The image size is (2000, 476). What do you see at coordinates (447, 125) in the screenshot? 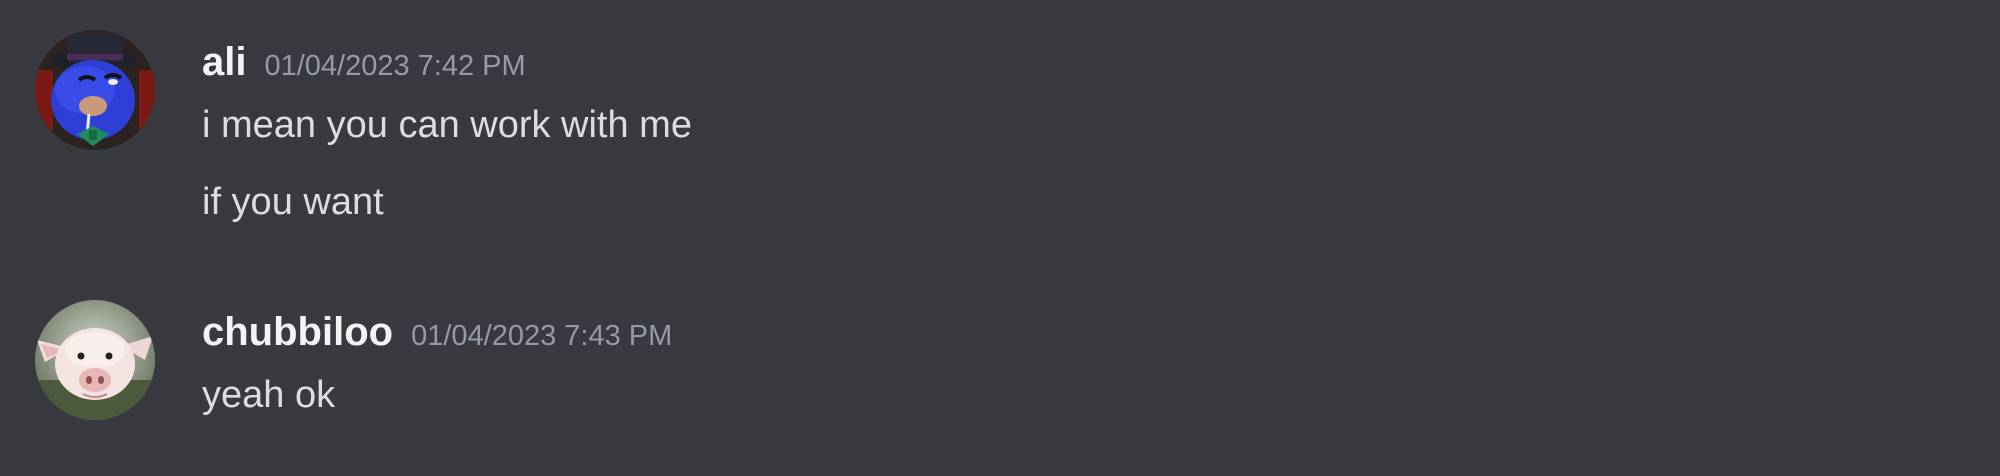
I see `message-text: i mean you can work with me` at bounding box center [447, 125].